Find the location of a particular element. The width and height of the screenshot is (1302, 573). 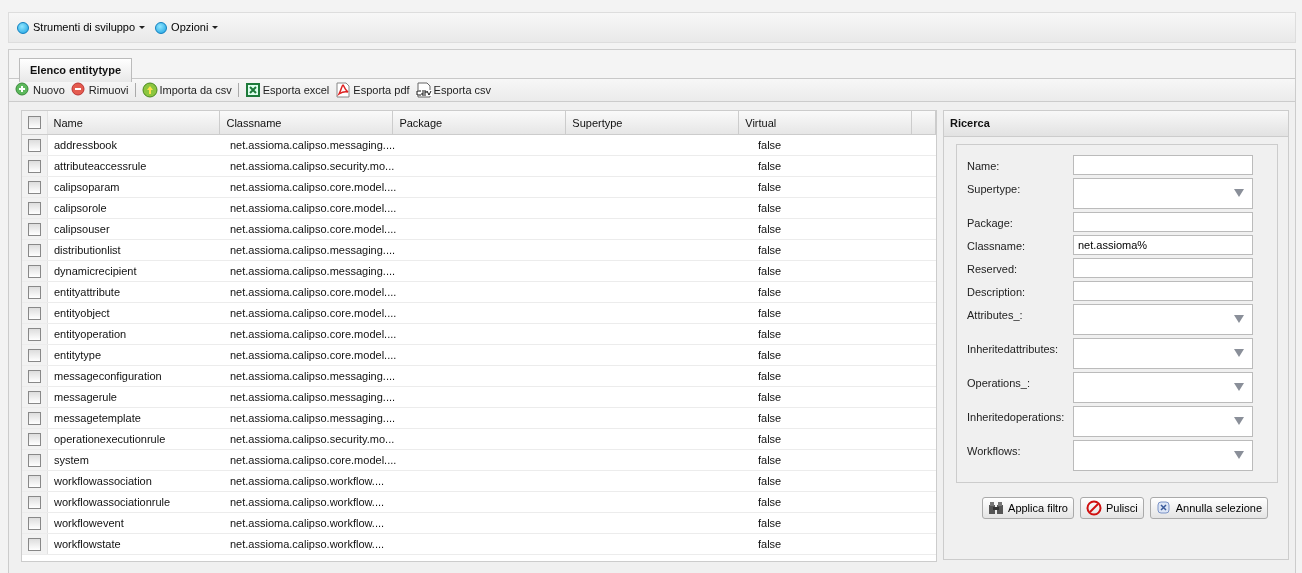

column-header: Package is located at coordinates (480, 122).